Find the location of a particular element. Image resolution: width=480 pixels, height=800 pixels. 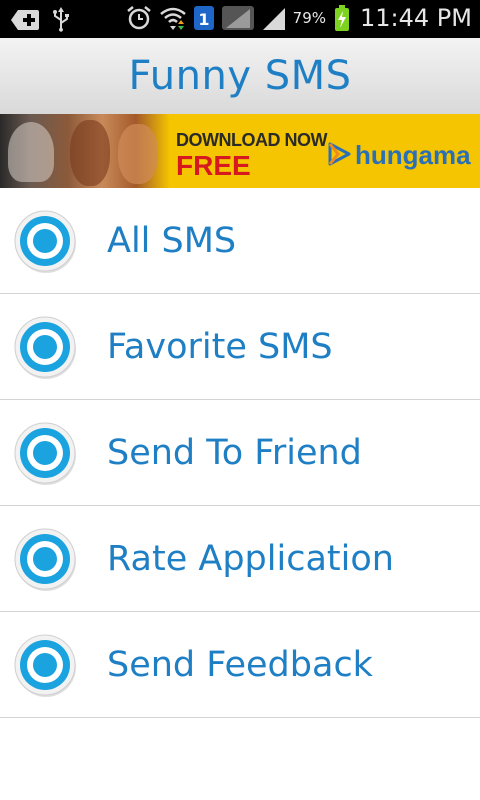

menu-item-send-feedback: Send Feedback is located at coordinates (240, 665).